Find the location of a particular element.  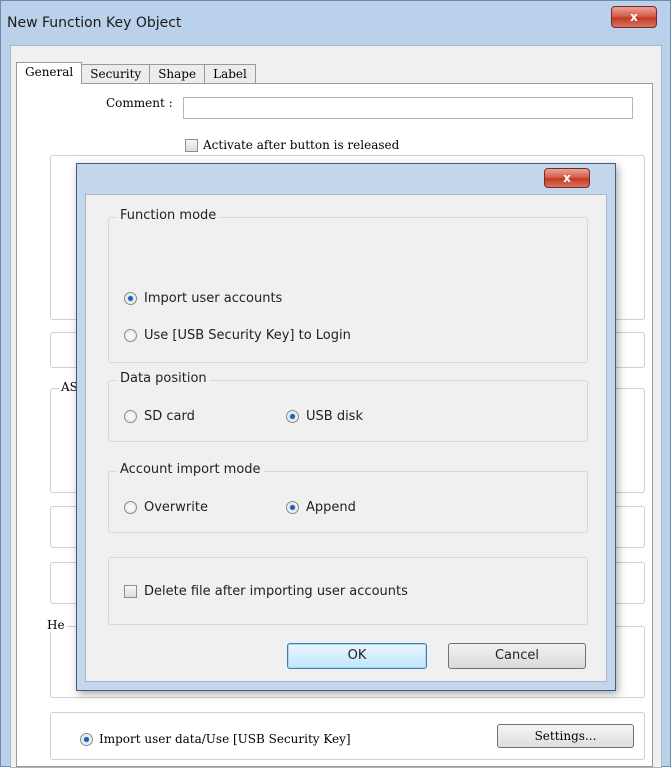

usb-disk-radio is located at coordinates (292, 416).